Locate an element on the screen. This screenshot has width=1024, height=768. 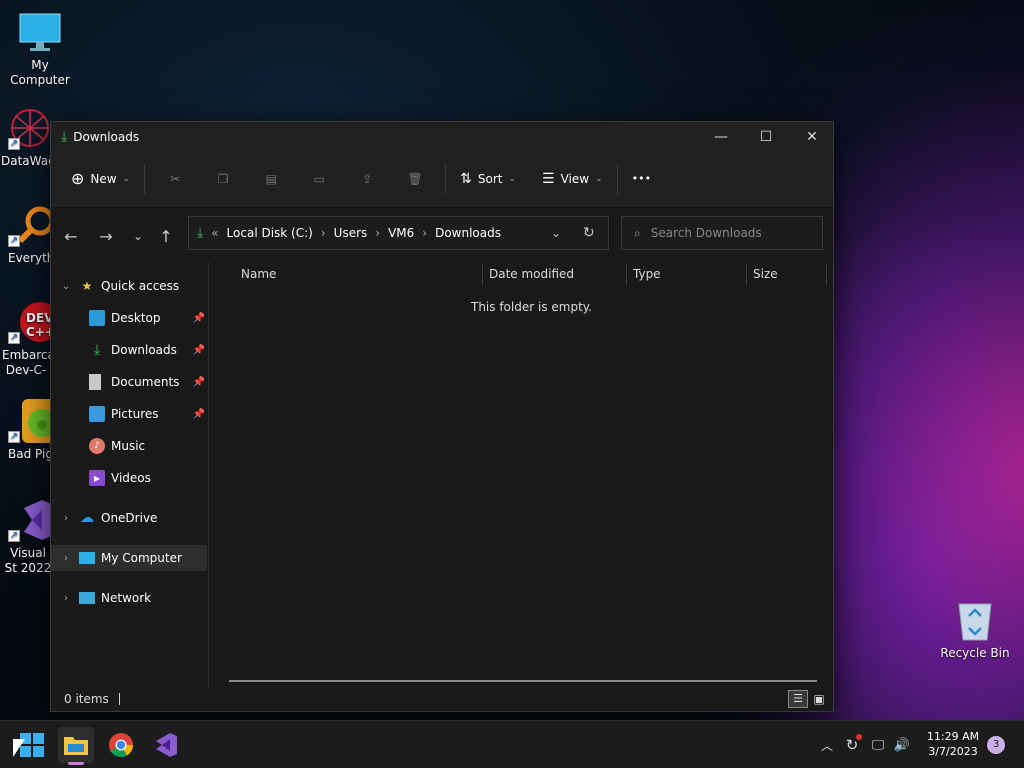
sidebar-item-onedrive: › ☁ OneDrive is located at coordinates (129, 518).